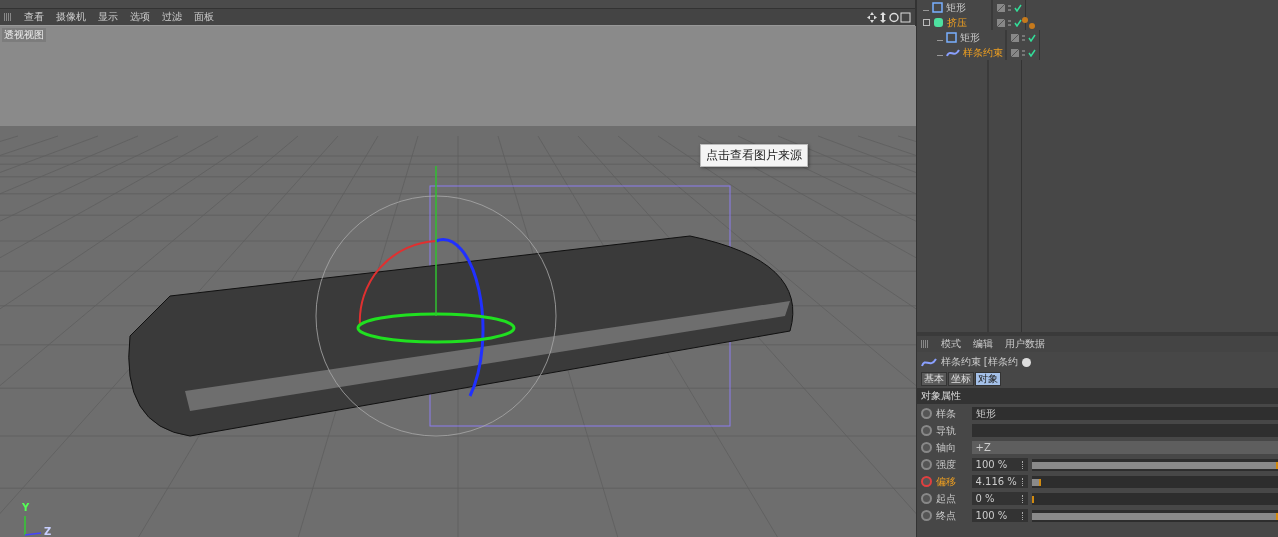 Image resolution: width=1278 pixels, height=537 pixels. I want to click on number-field: 0 %, so click(999, 498).